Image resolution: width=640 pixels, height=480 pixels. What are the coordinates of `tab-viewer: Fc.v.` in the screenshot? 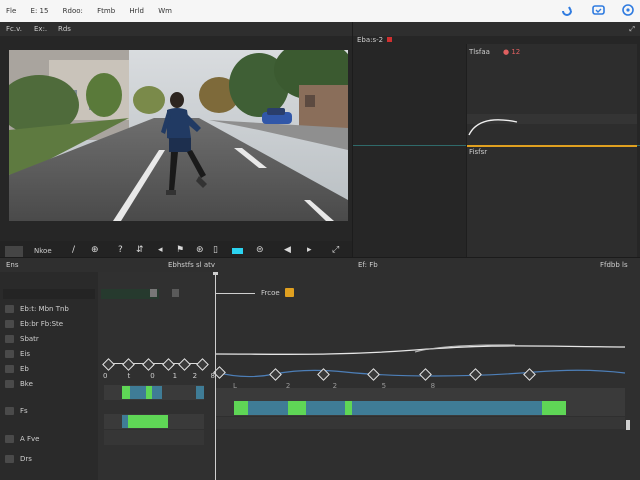 It's located at (14, 29).